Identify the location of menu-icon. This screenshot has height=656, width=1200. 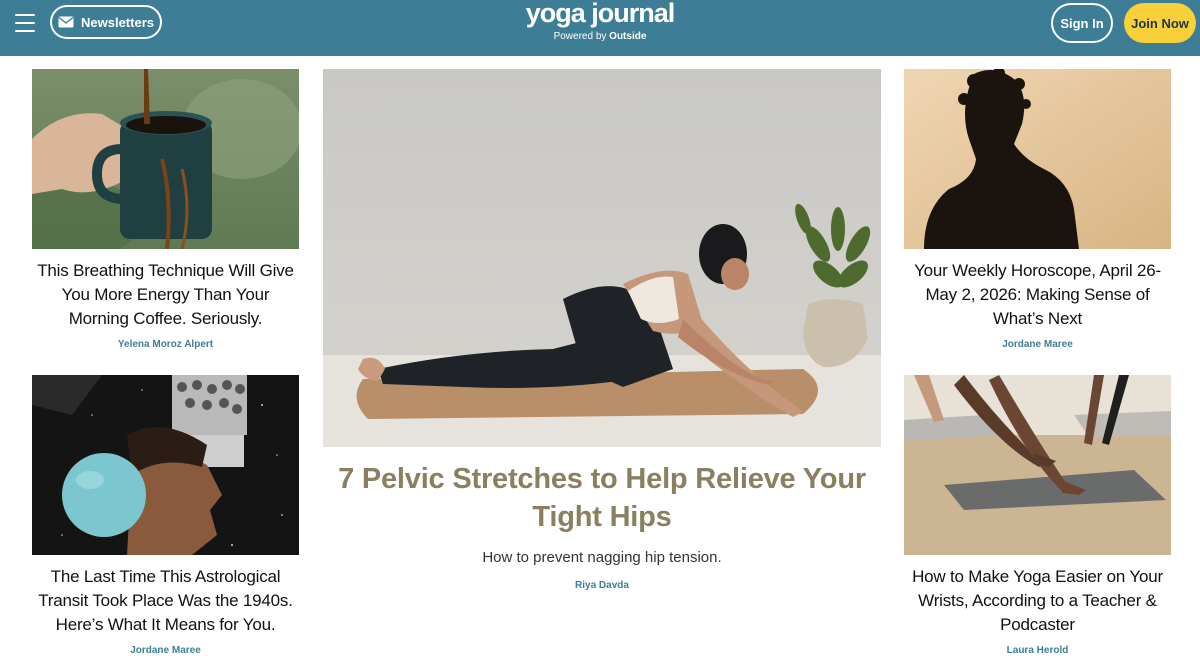
(26, 23).